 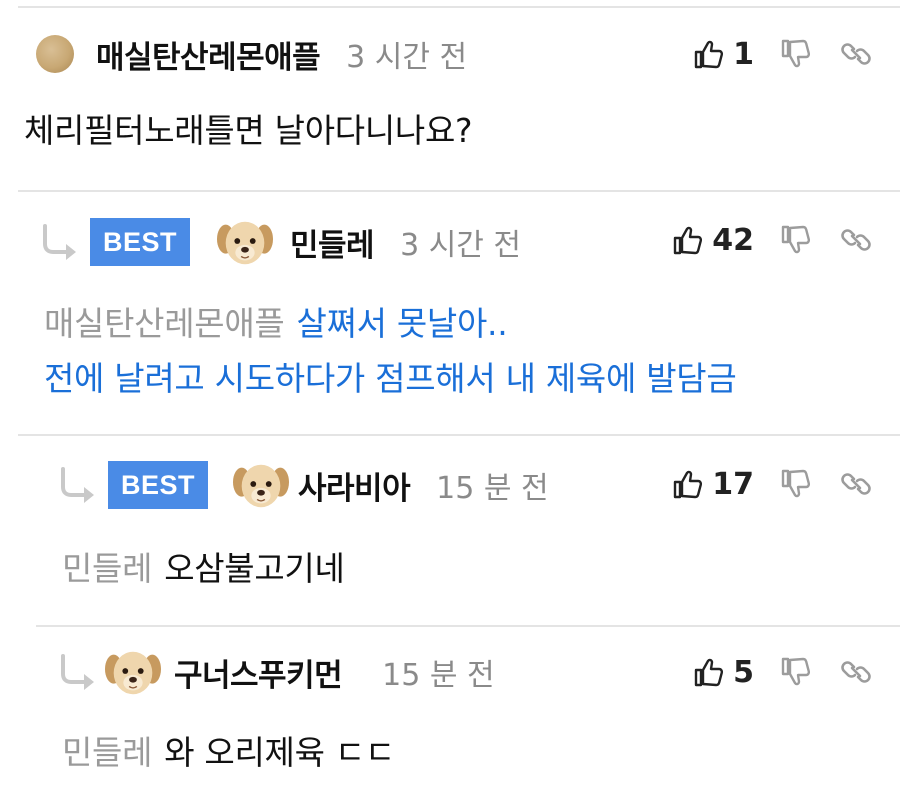 I want to click on like-button: 5, so click(x=723, y=672).